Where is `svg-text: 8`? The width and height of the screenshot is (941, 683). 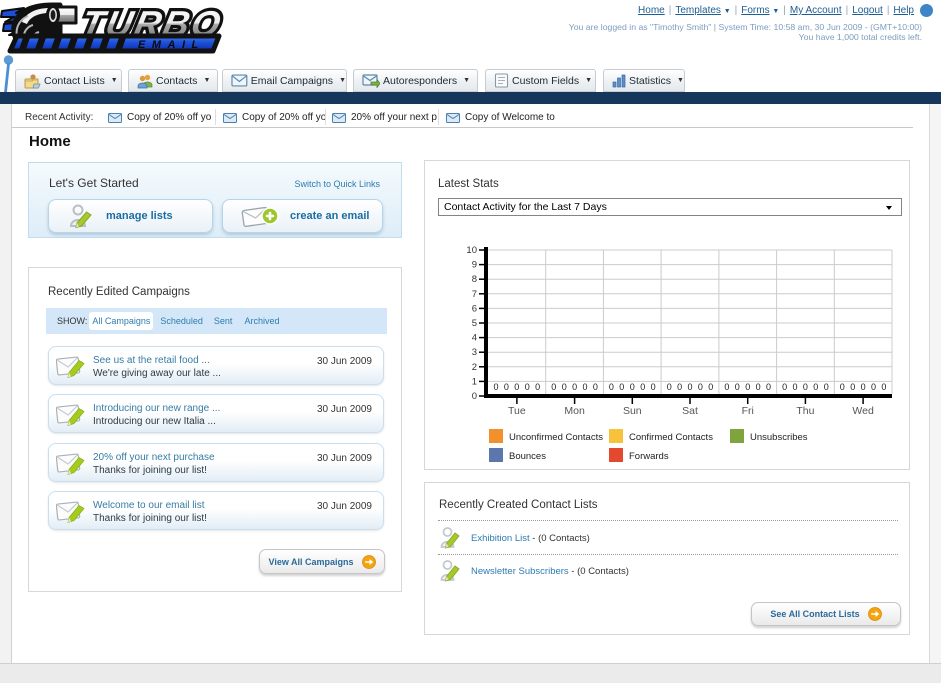 svg-text: 8 is located at coordinates (474, 279).